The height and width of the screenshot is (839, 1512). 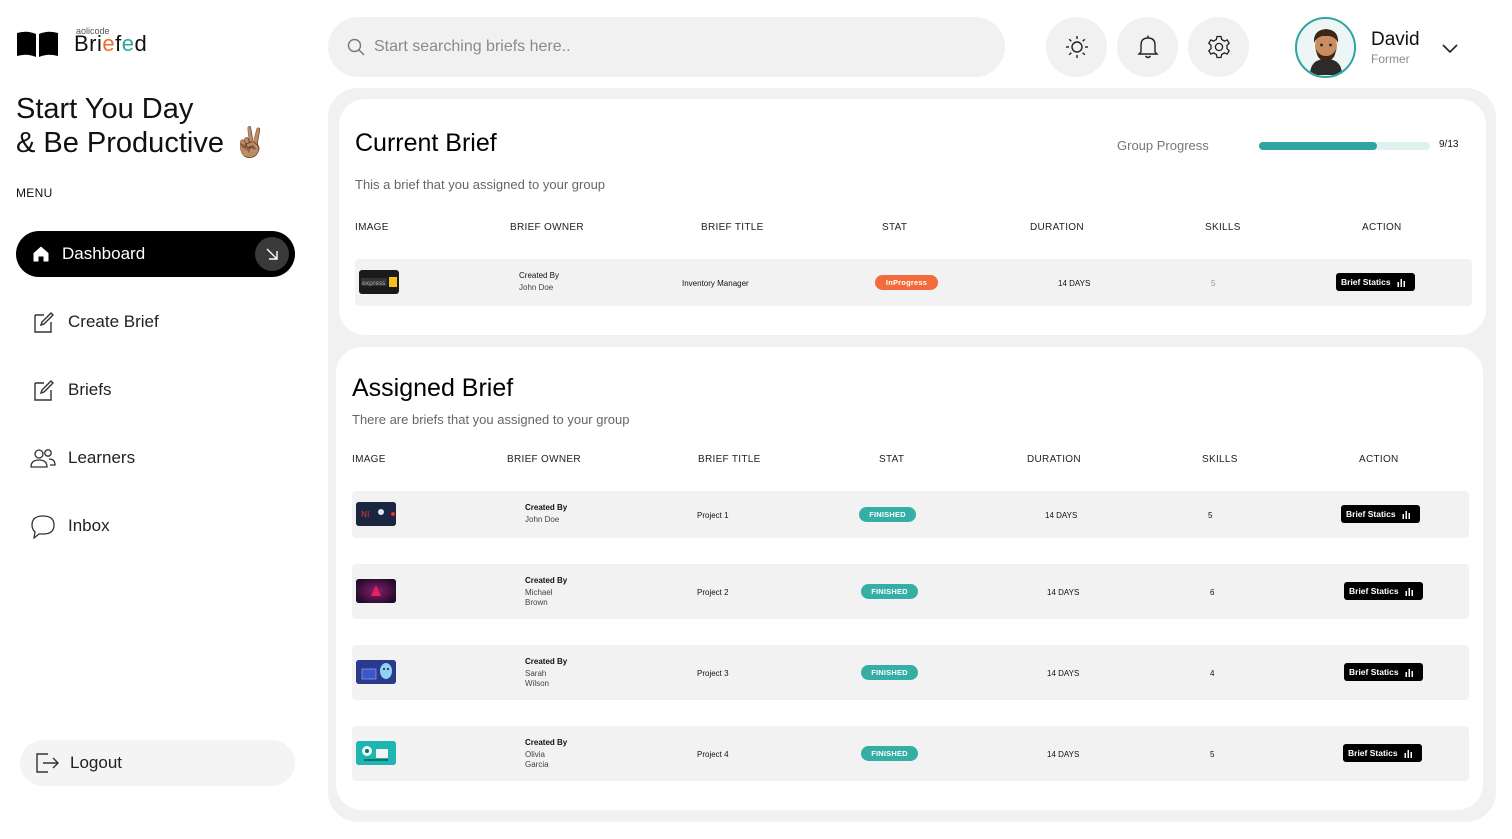 What do you see at coordinates (1318, 146) in the screenshot?
I see `group-progress-fill` at bounding box center [1318, 146].